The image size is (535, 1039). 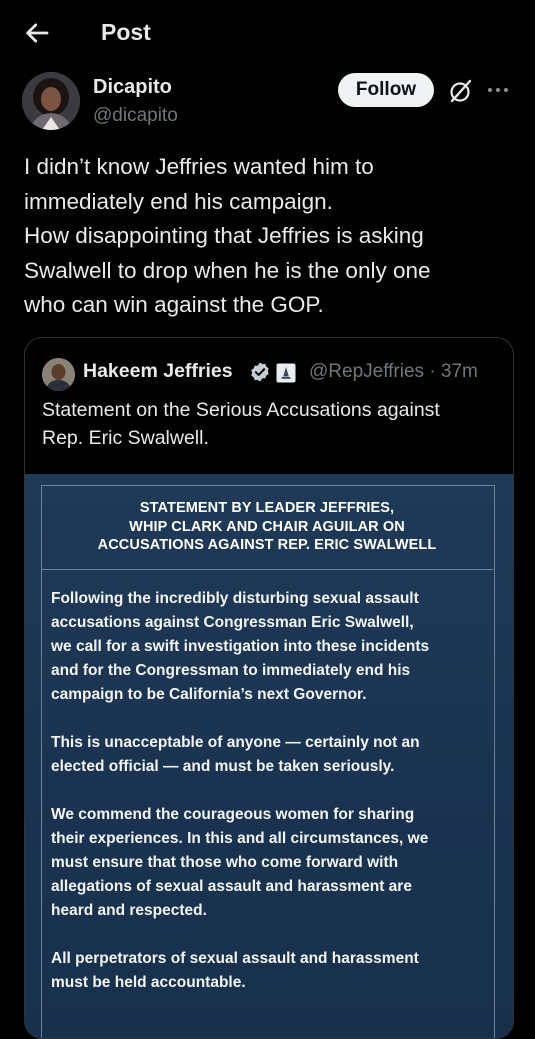 What do you see at coordinates (125, 438) in the screenshot?
I see `quoted-text-line: Rep. Eric Swalwell.` at bounding box center [125, 438].